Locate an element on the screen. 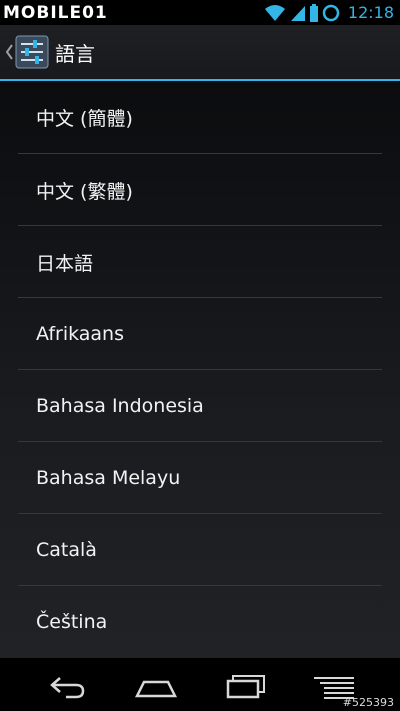  mobile01-watermark-logo: MOBILE01 is located at coordinates (55, 12).